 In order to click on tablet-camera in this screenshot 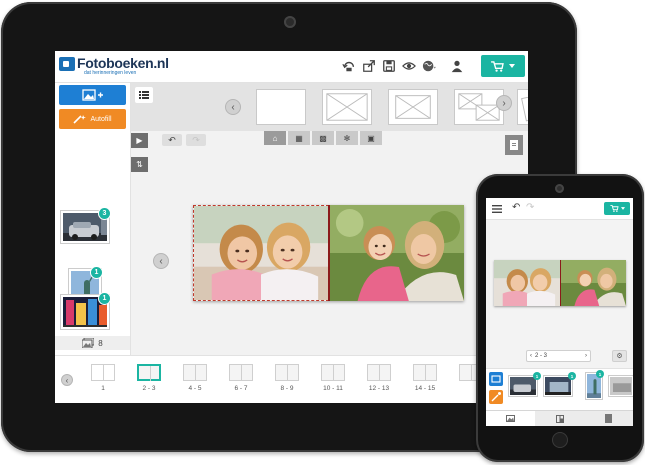, I will do `click(290, 22)`.